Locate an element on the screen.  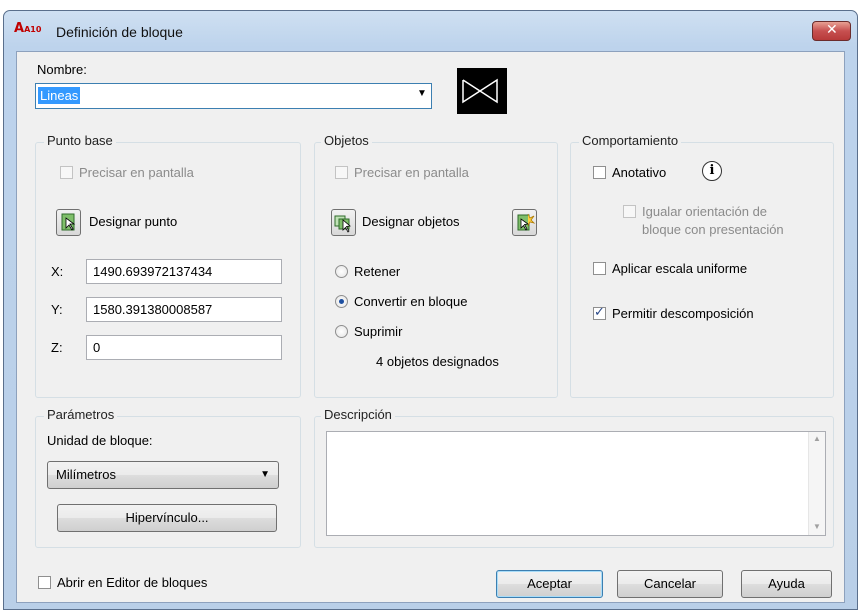
z-label: Z: is located at coordinates (57, 347).